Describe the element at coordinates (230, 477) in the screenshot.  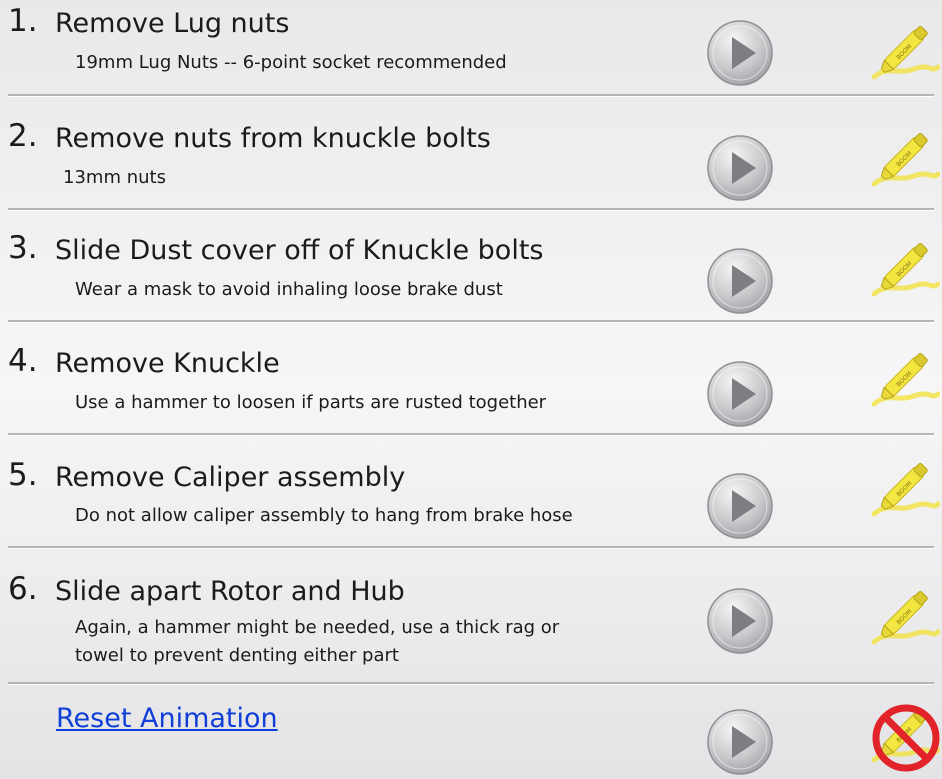
I see `step-title: Remove Caliper assembly` at that location.